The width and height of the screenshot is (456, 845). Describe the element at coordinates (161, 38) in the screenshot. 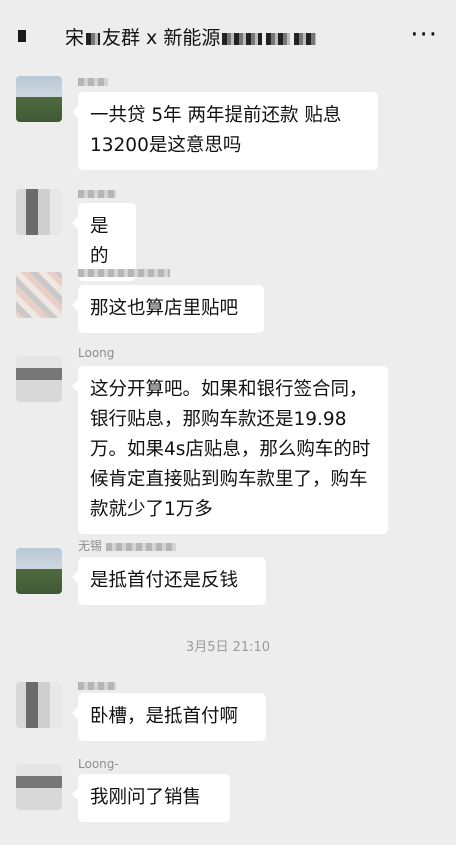

I see `title-main: 友群 x 新能源` at that location.